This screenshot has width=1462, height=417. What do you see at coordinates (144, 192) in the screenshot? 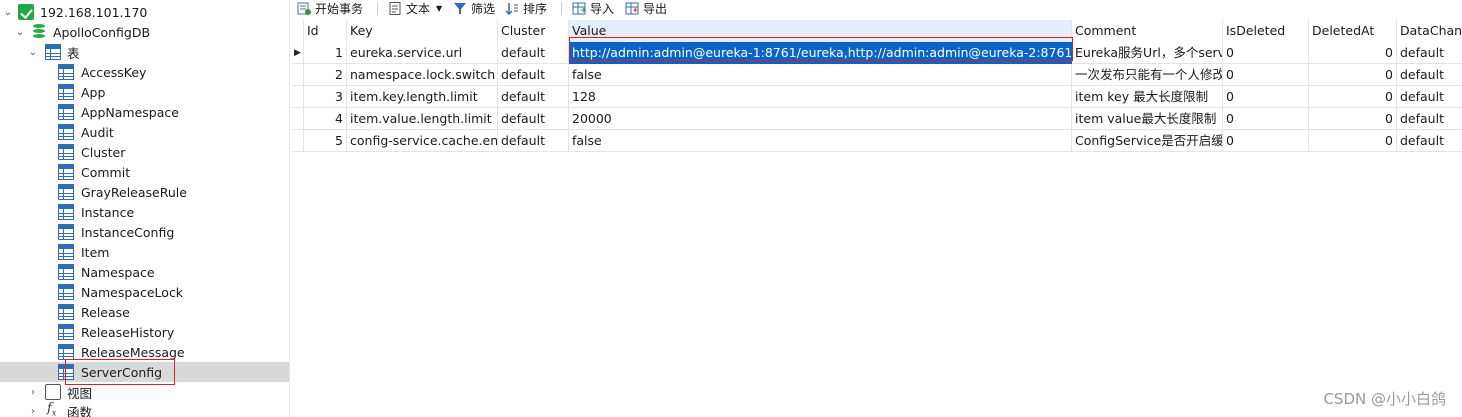
I see `tree-table-item: GrayReleaseRule` at bounding box center [144, 192].